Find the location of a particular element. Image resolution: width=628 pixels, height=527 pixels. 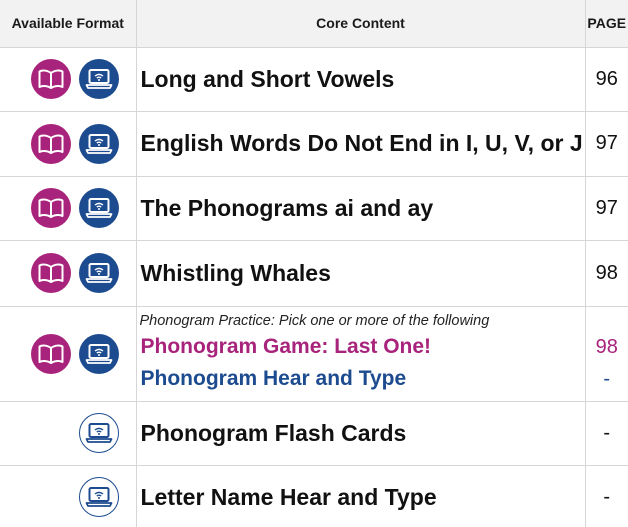

table-row: Long and Short Vowels 96 is located at coordinates (314, 79).